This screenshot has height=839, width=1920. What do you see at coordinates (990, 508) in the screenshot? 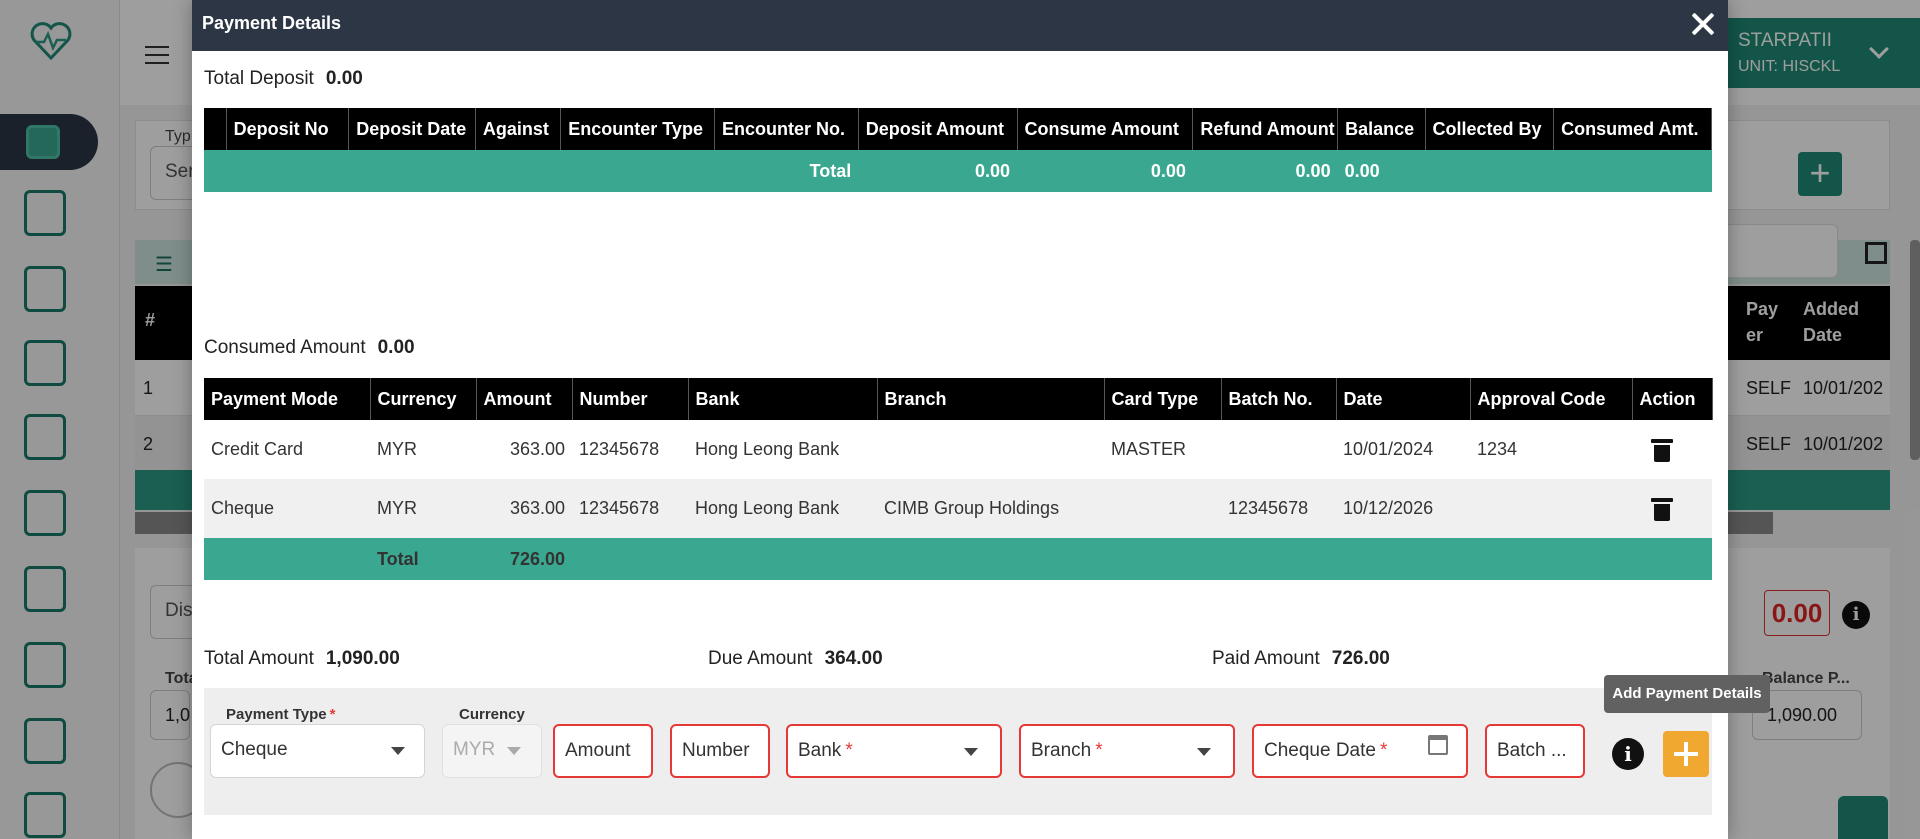
I see `cell-branch: CIMB Group Holdings` at bounding box center [990, 508].